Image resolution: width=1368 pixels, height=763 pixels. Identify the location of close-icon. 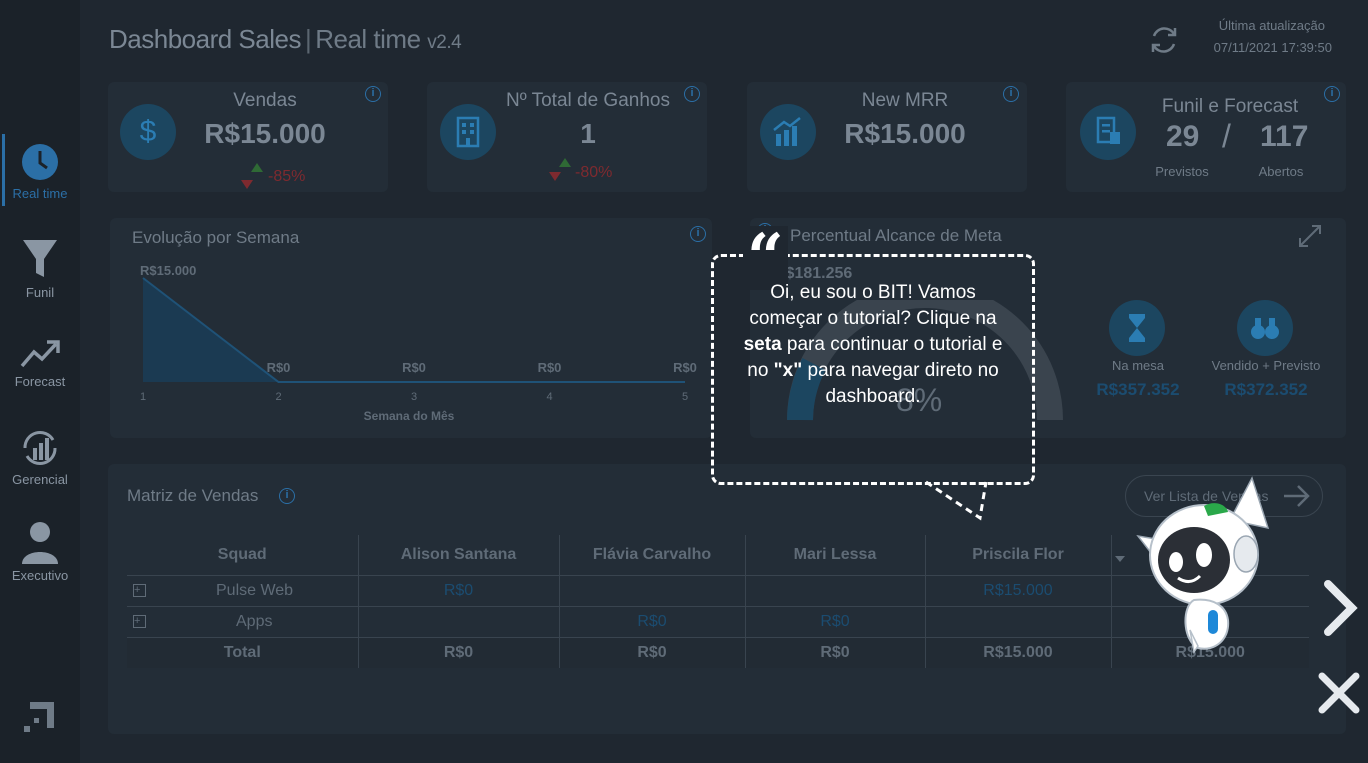
(1339, 693).